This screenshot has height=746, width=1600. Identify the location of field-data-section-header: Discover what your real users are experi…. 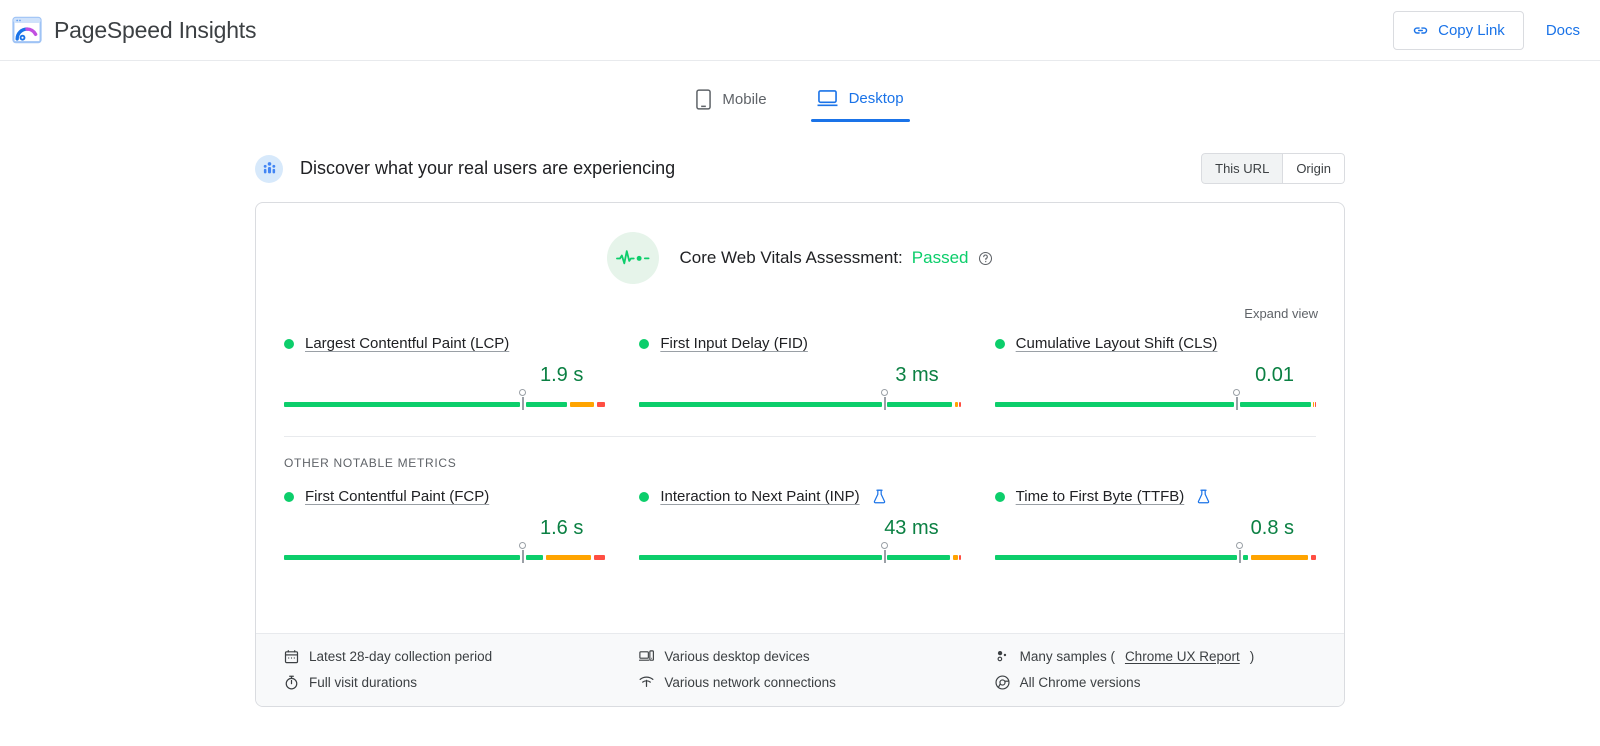
(800, 168).